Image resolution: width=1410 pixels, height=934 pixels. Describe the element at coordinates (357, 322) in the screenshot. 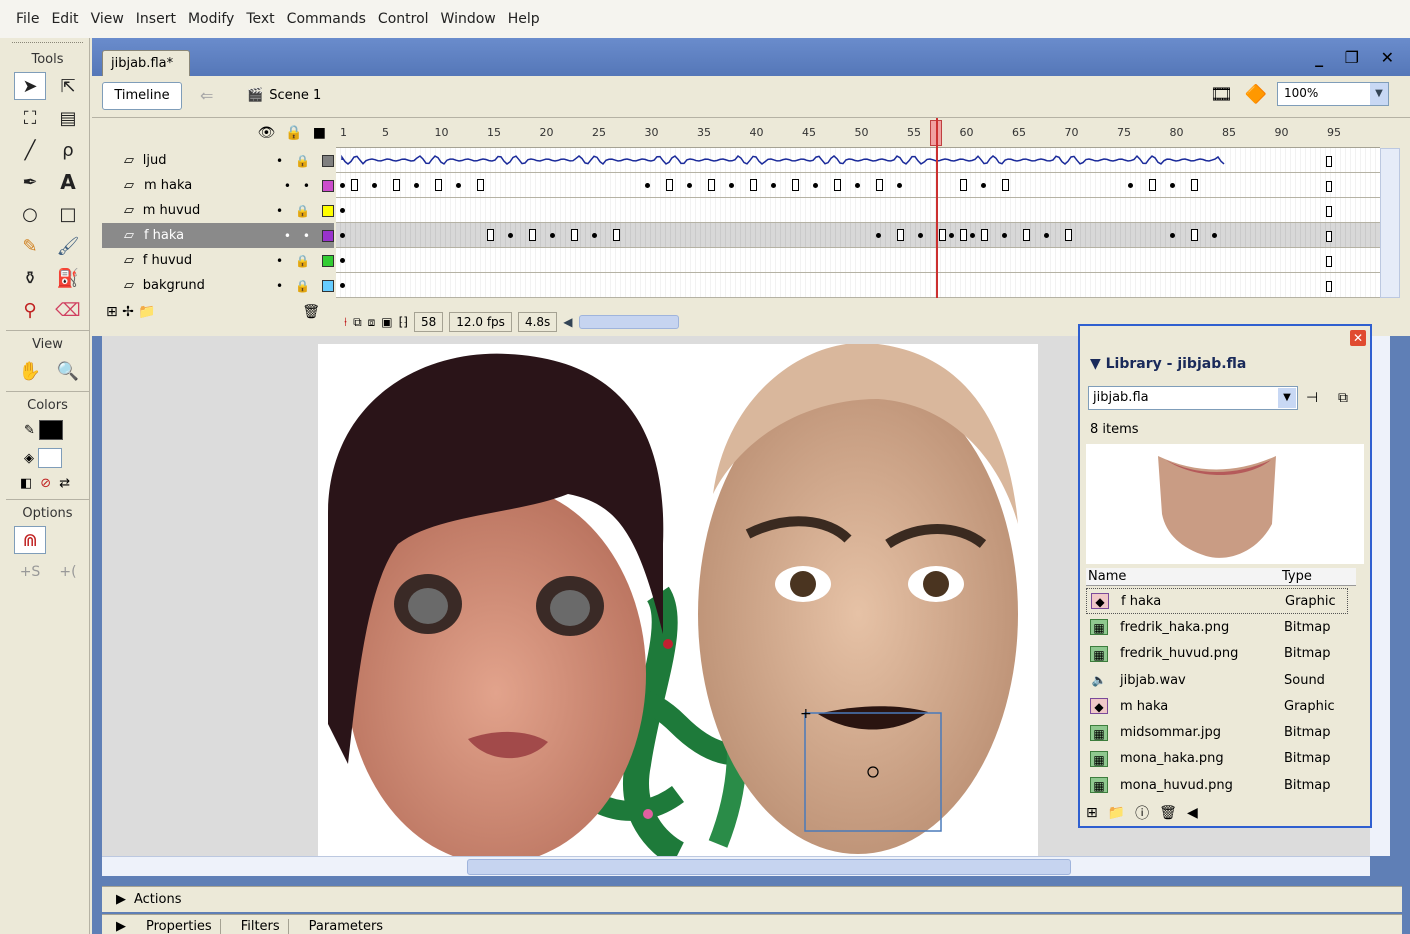

I see `onion-skin-icon: ⧉` at that location.